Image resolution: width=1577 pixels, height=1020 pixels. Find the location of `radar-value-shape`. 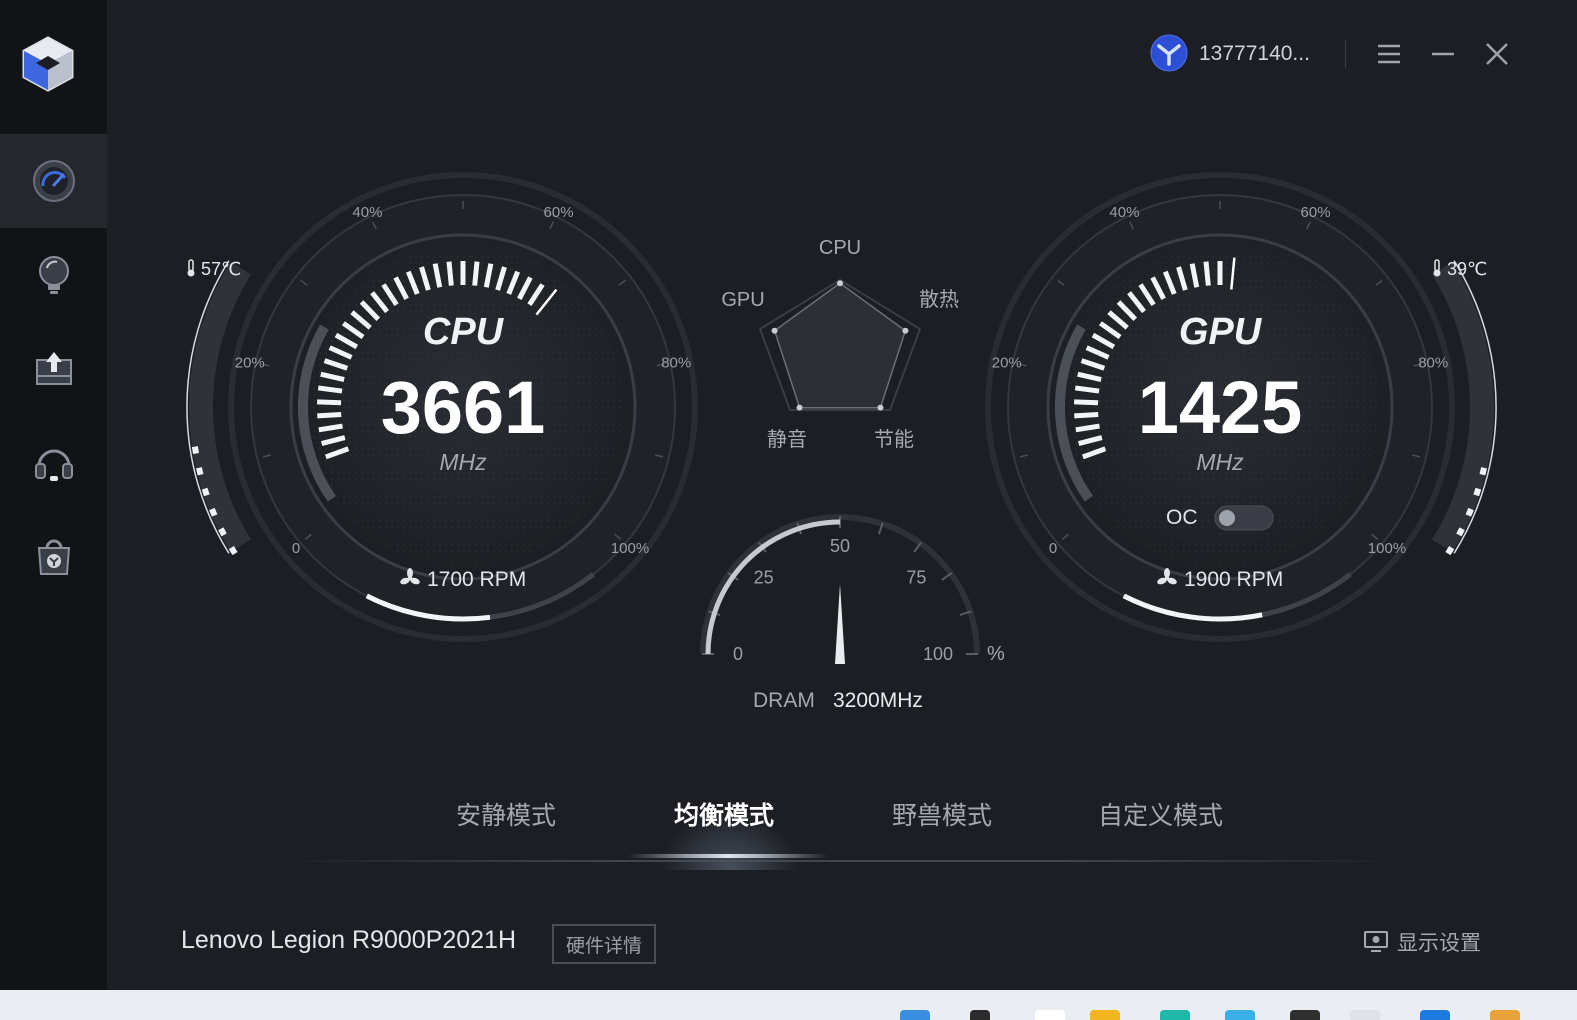

radar-value-shape is located at coordinates (840, 345).